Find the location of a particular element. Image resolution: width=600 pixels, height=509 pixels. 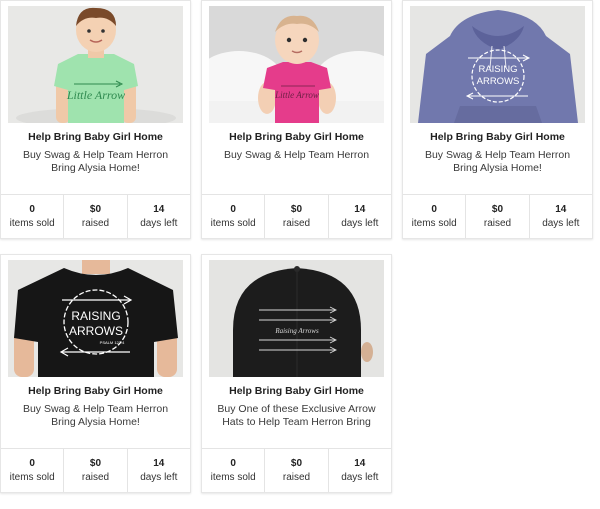

campaign-image-black-tshirt: RAISING ARROWS PSALM 127:4 is located at coordinates (95, 318).